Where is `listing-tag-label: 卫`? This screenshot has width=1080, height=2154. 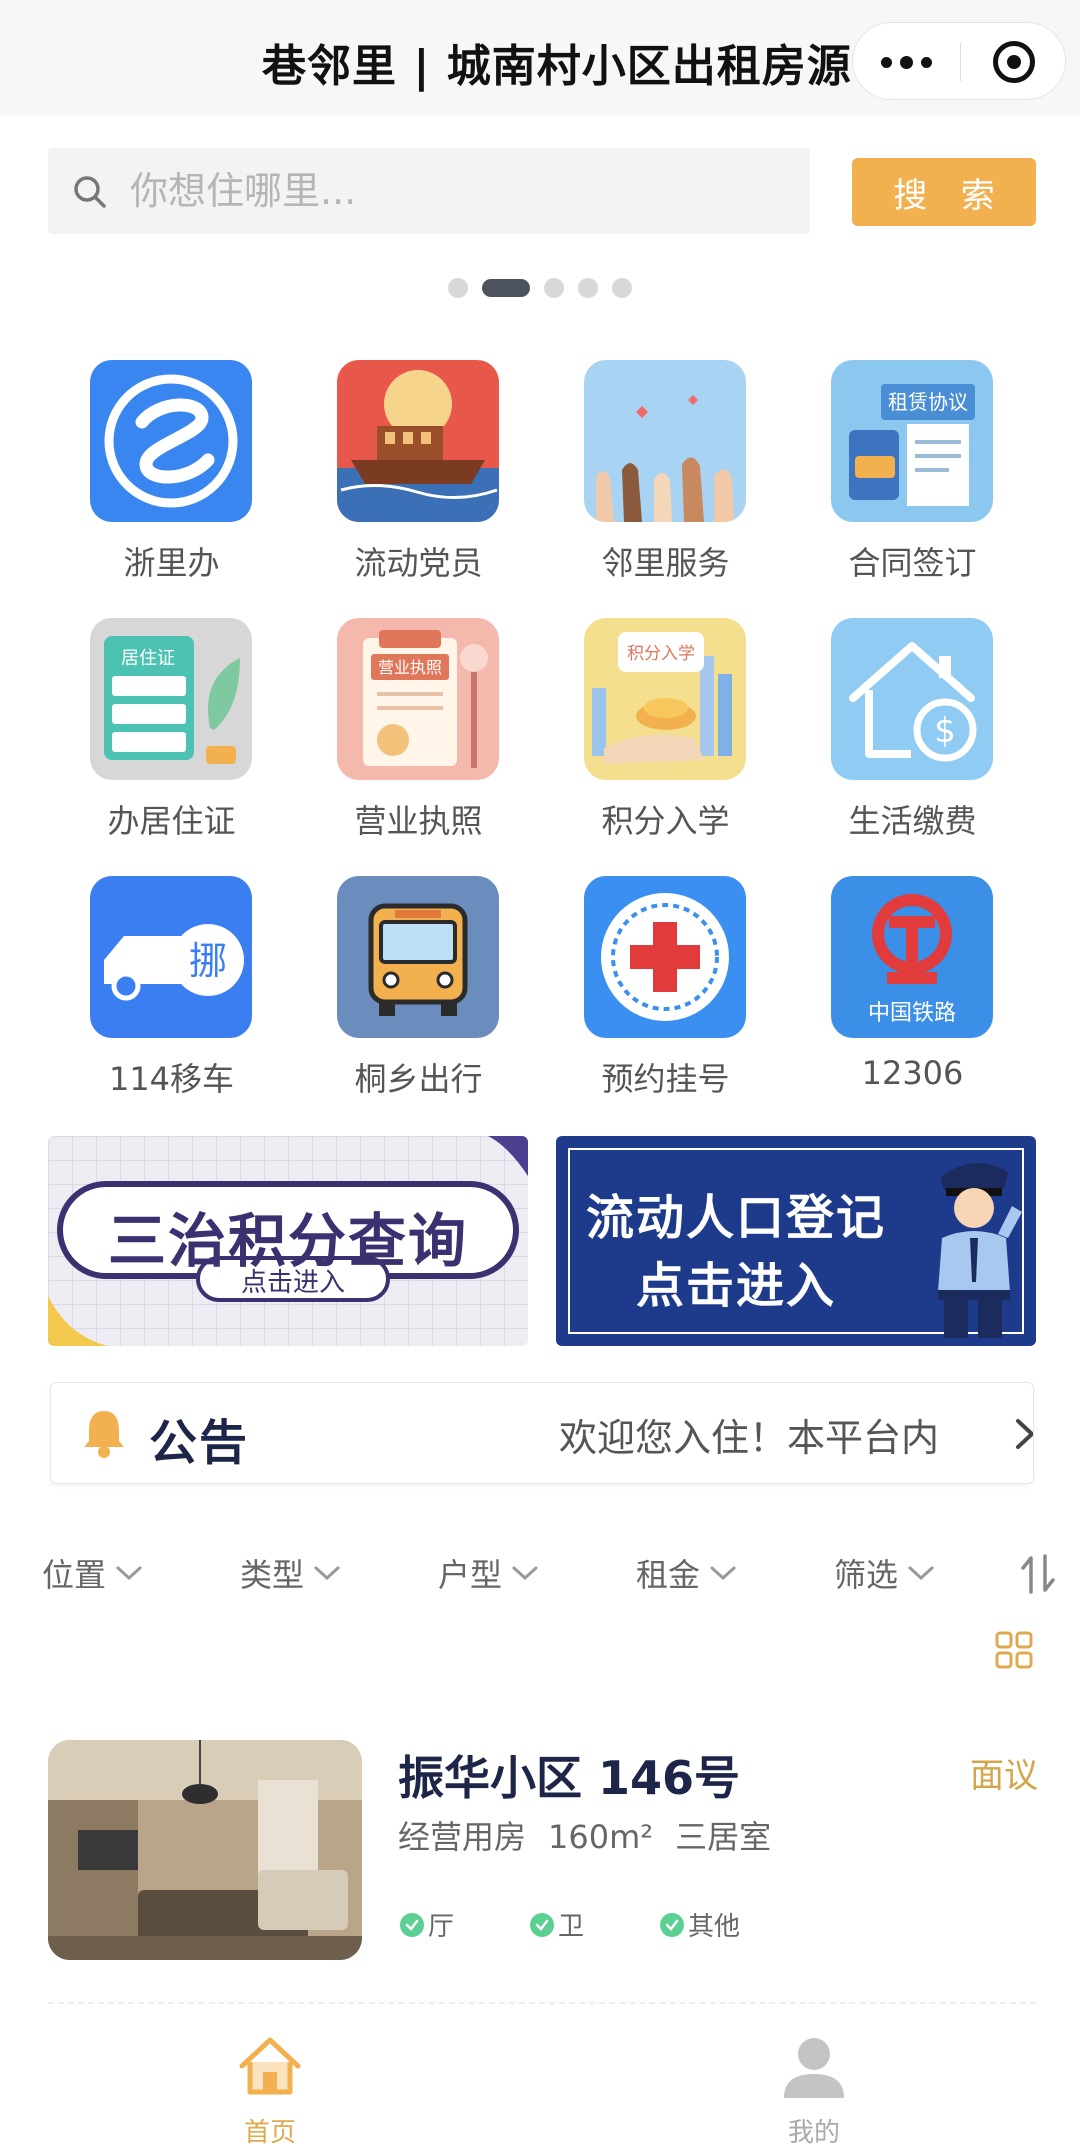
listing-tag-label: 卫 is located at coordinates (571, 1927).